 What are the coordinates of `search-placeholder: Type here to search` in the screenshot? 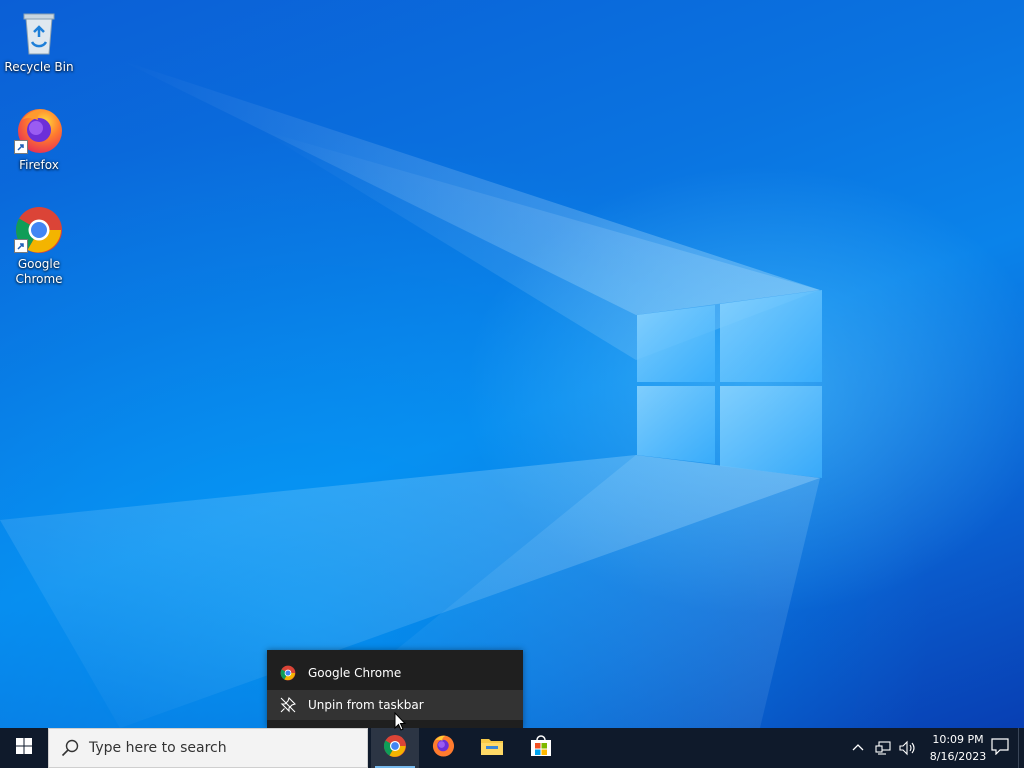 It's located at (158, 748).